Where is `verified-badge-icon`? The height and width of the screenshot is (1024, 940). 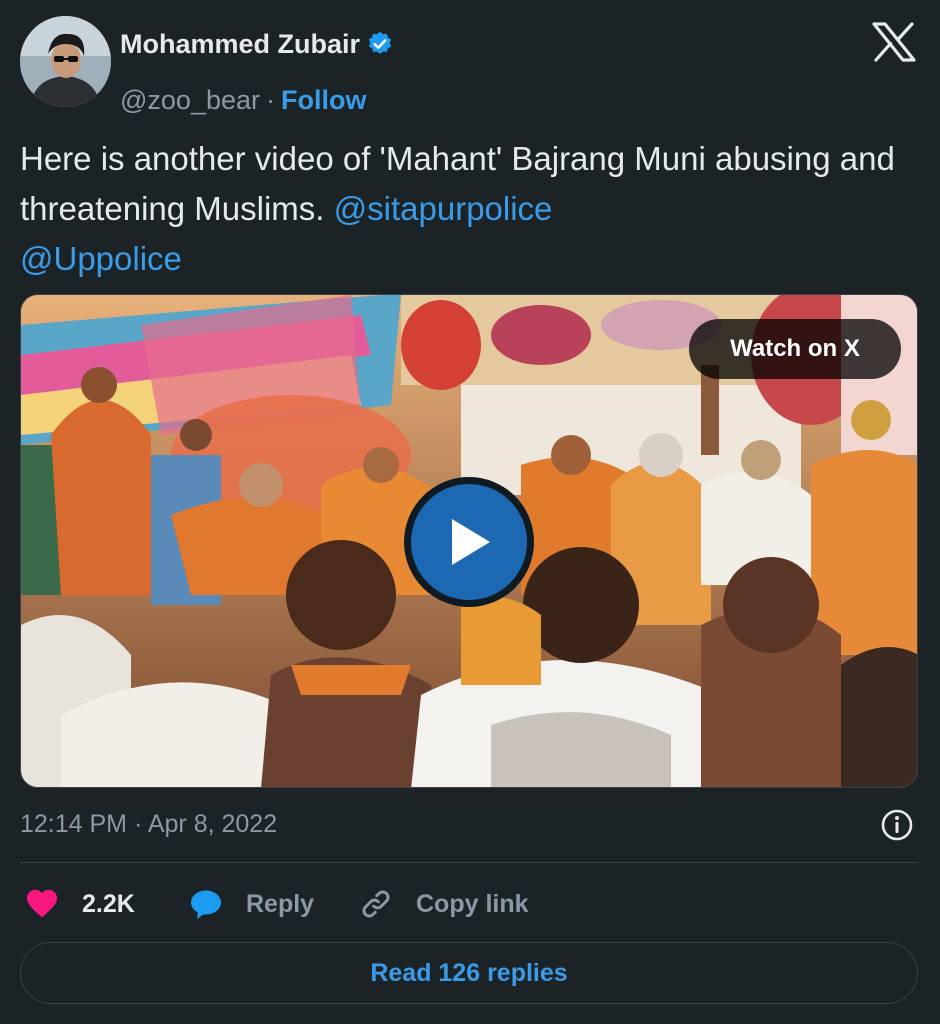 verified-badge-icon is located at coordinates (380, 44).